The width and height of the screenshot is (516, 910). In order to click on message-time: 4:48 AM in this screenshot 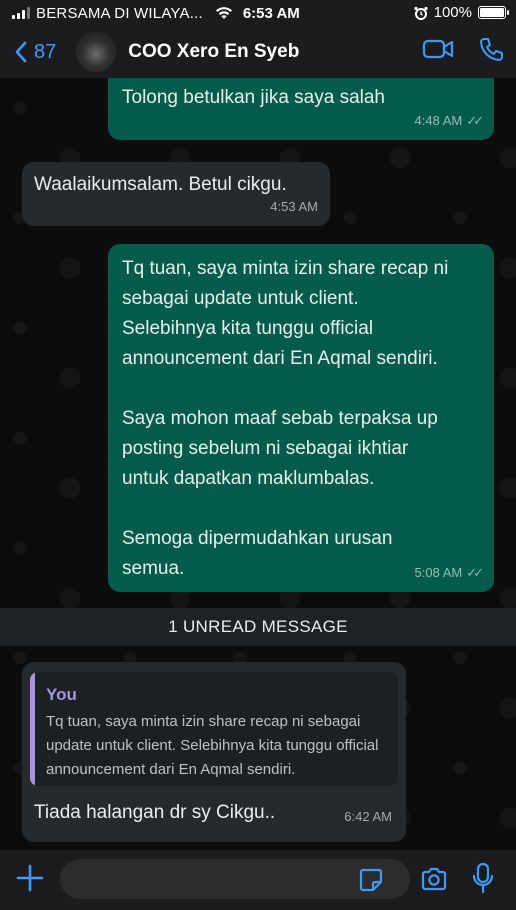, I will do `click(438, 120)`.